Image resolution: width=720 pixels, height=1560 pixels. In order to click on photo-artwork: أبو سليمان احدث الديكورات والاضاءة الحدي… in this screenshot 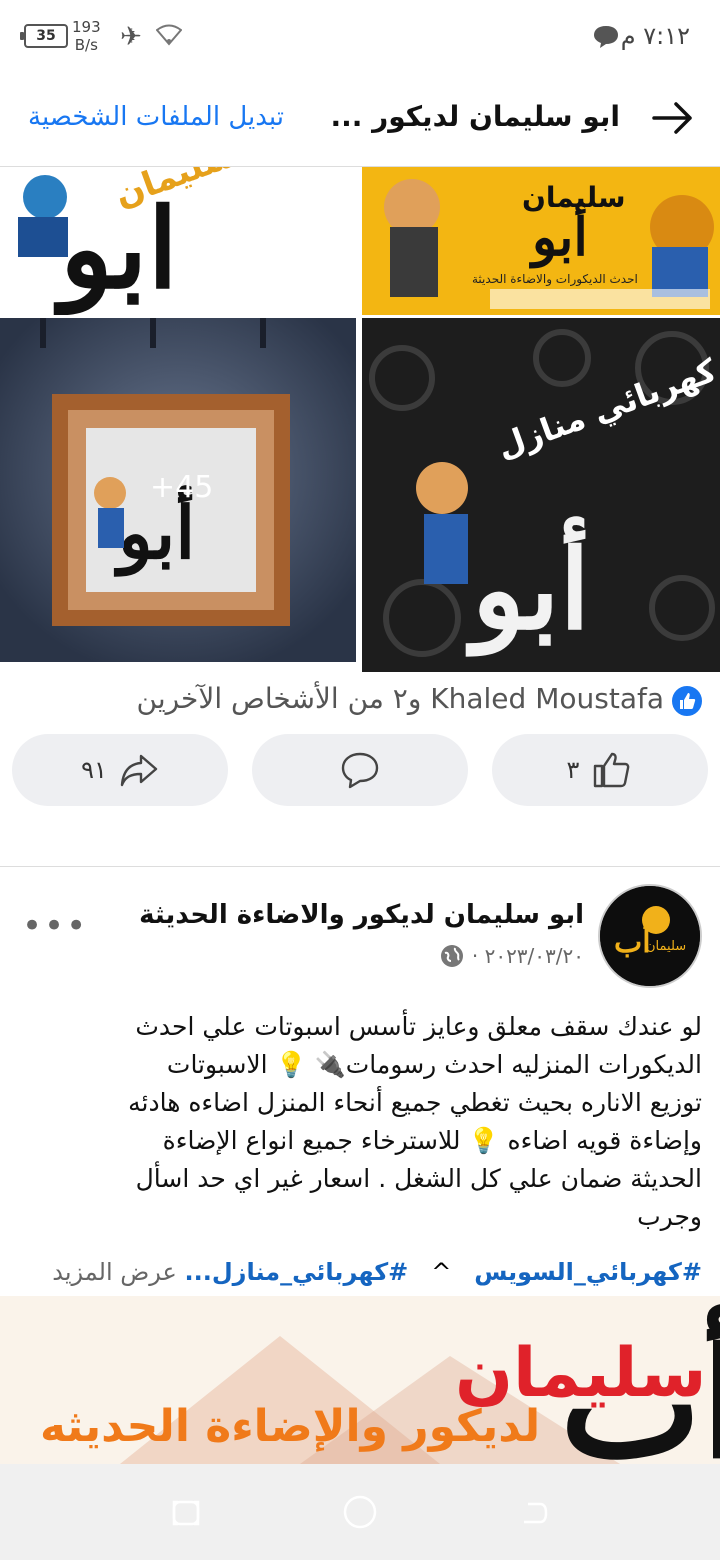, I will do `click(541, 241)`.